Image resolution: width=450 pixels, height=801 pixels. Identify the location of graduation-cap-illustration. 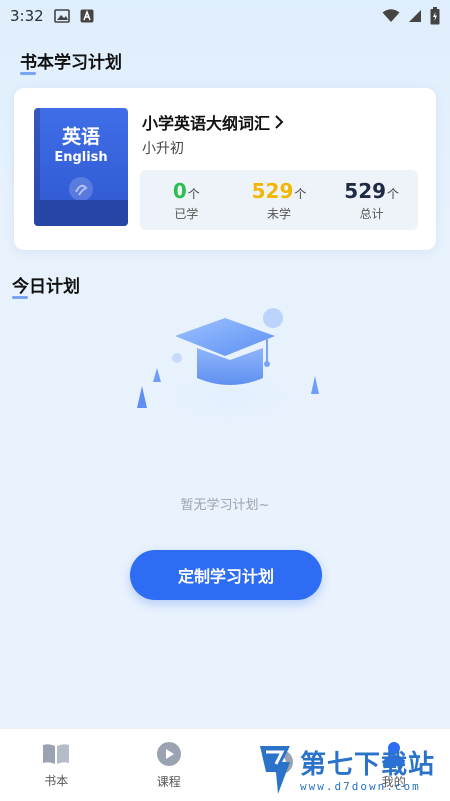
(230, 375).